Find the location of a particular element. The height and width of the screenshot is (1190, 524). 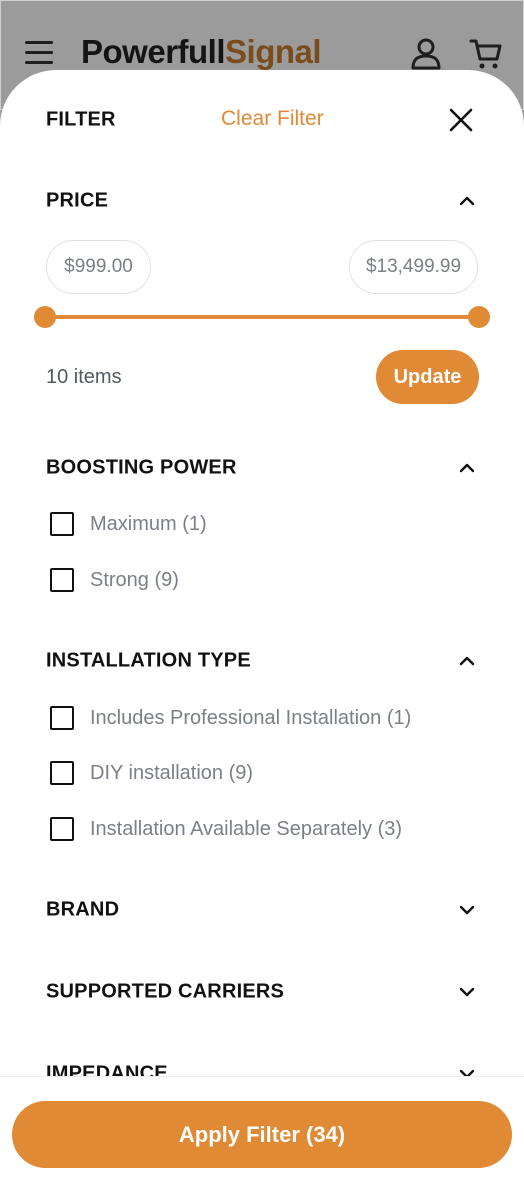

price-range-slider is located at coordinates (262, 317).